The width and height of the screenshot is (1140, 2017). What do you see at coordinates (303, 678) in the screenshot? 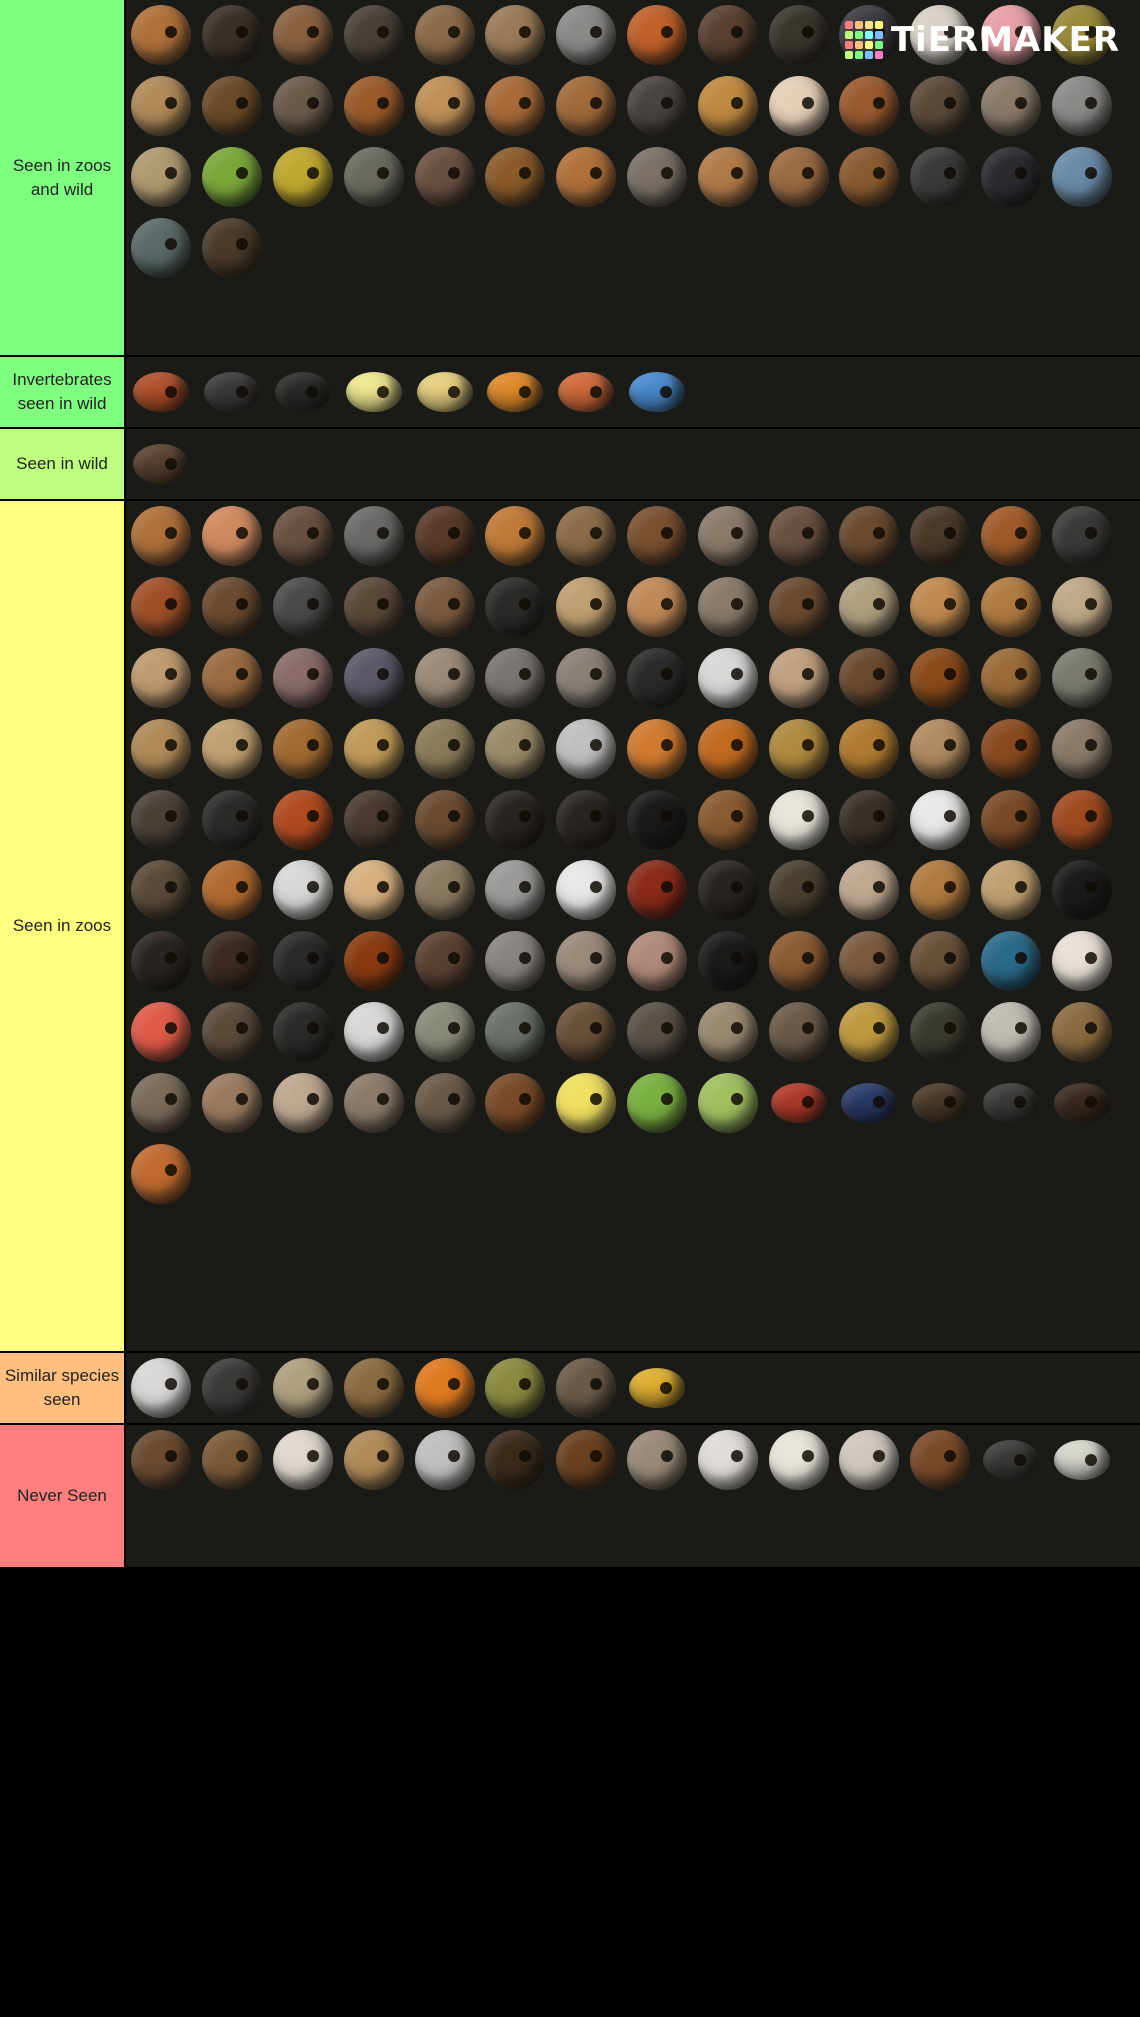
I see `hippo-icon` at bounding box center [303, 678].